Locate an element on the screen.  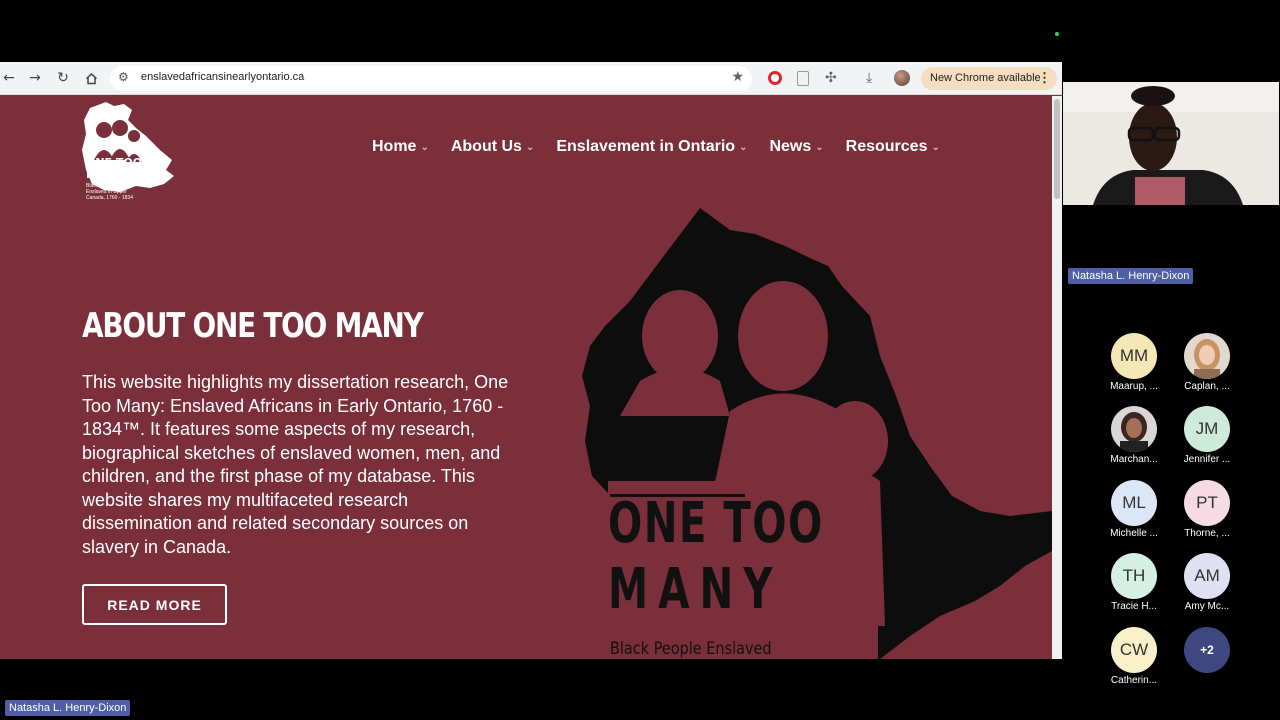
extensions-icon: ✣ is located at coordinates (831, 78).